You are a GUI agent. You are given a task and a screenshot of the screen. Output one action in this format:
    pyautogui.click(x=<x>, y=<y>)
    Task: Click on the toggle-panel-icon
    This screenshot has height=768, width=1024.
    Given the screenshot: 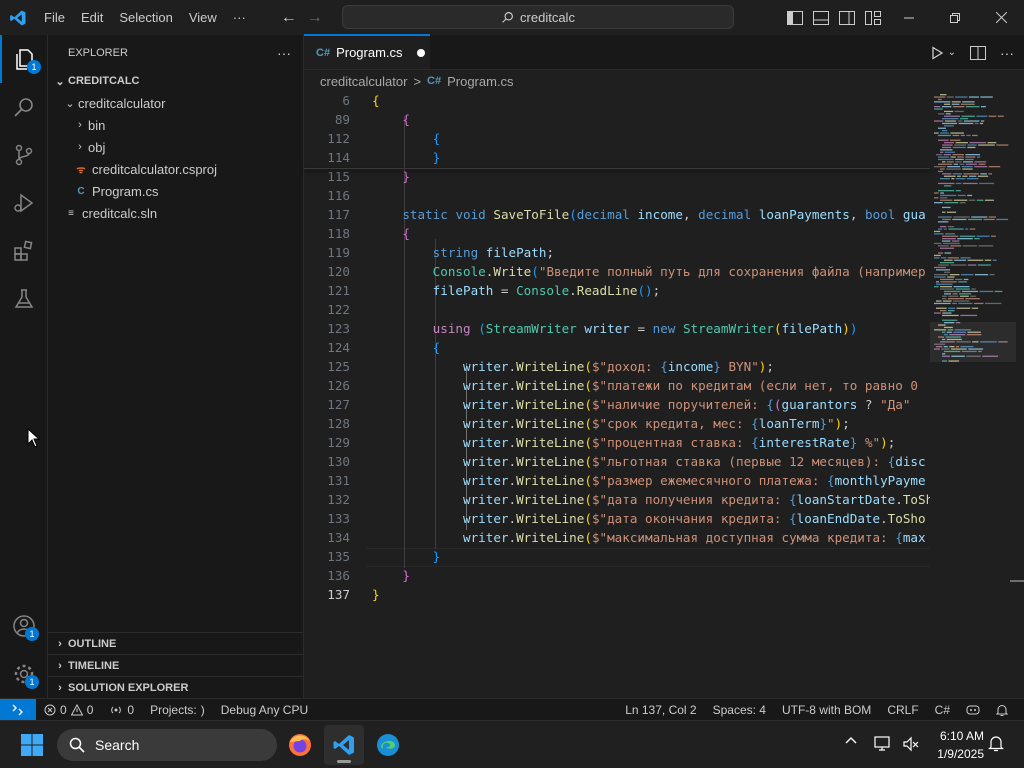 What is the action you would take?
    pyautogui.click(x=821, y=17)
    